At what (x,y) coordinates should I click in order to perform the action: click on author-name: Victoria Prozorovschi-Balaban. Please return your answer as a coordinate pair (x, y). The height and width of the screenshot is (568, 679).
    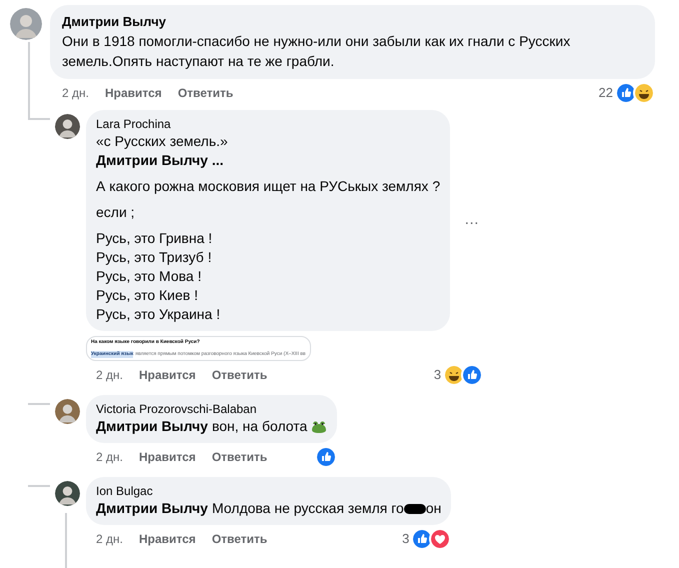
    Looking at the image, I should click on (212, 409).